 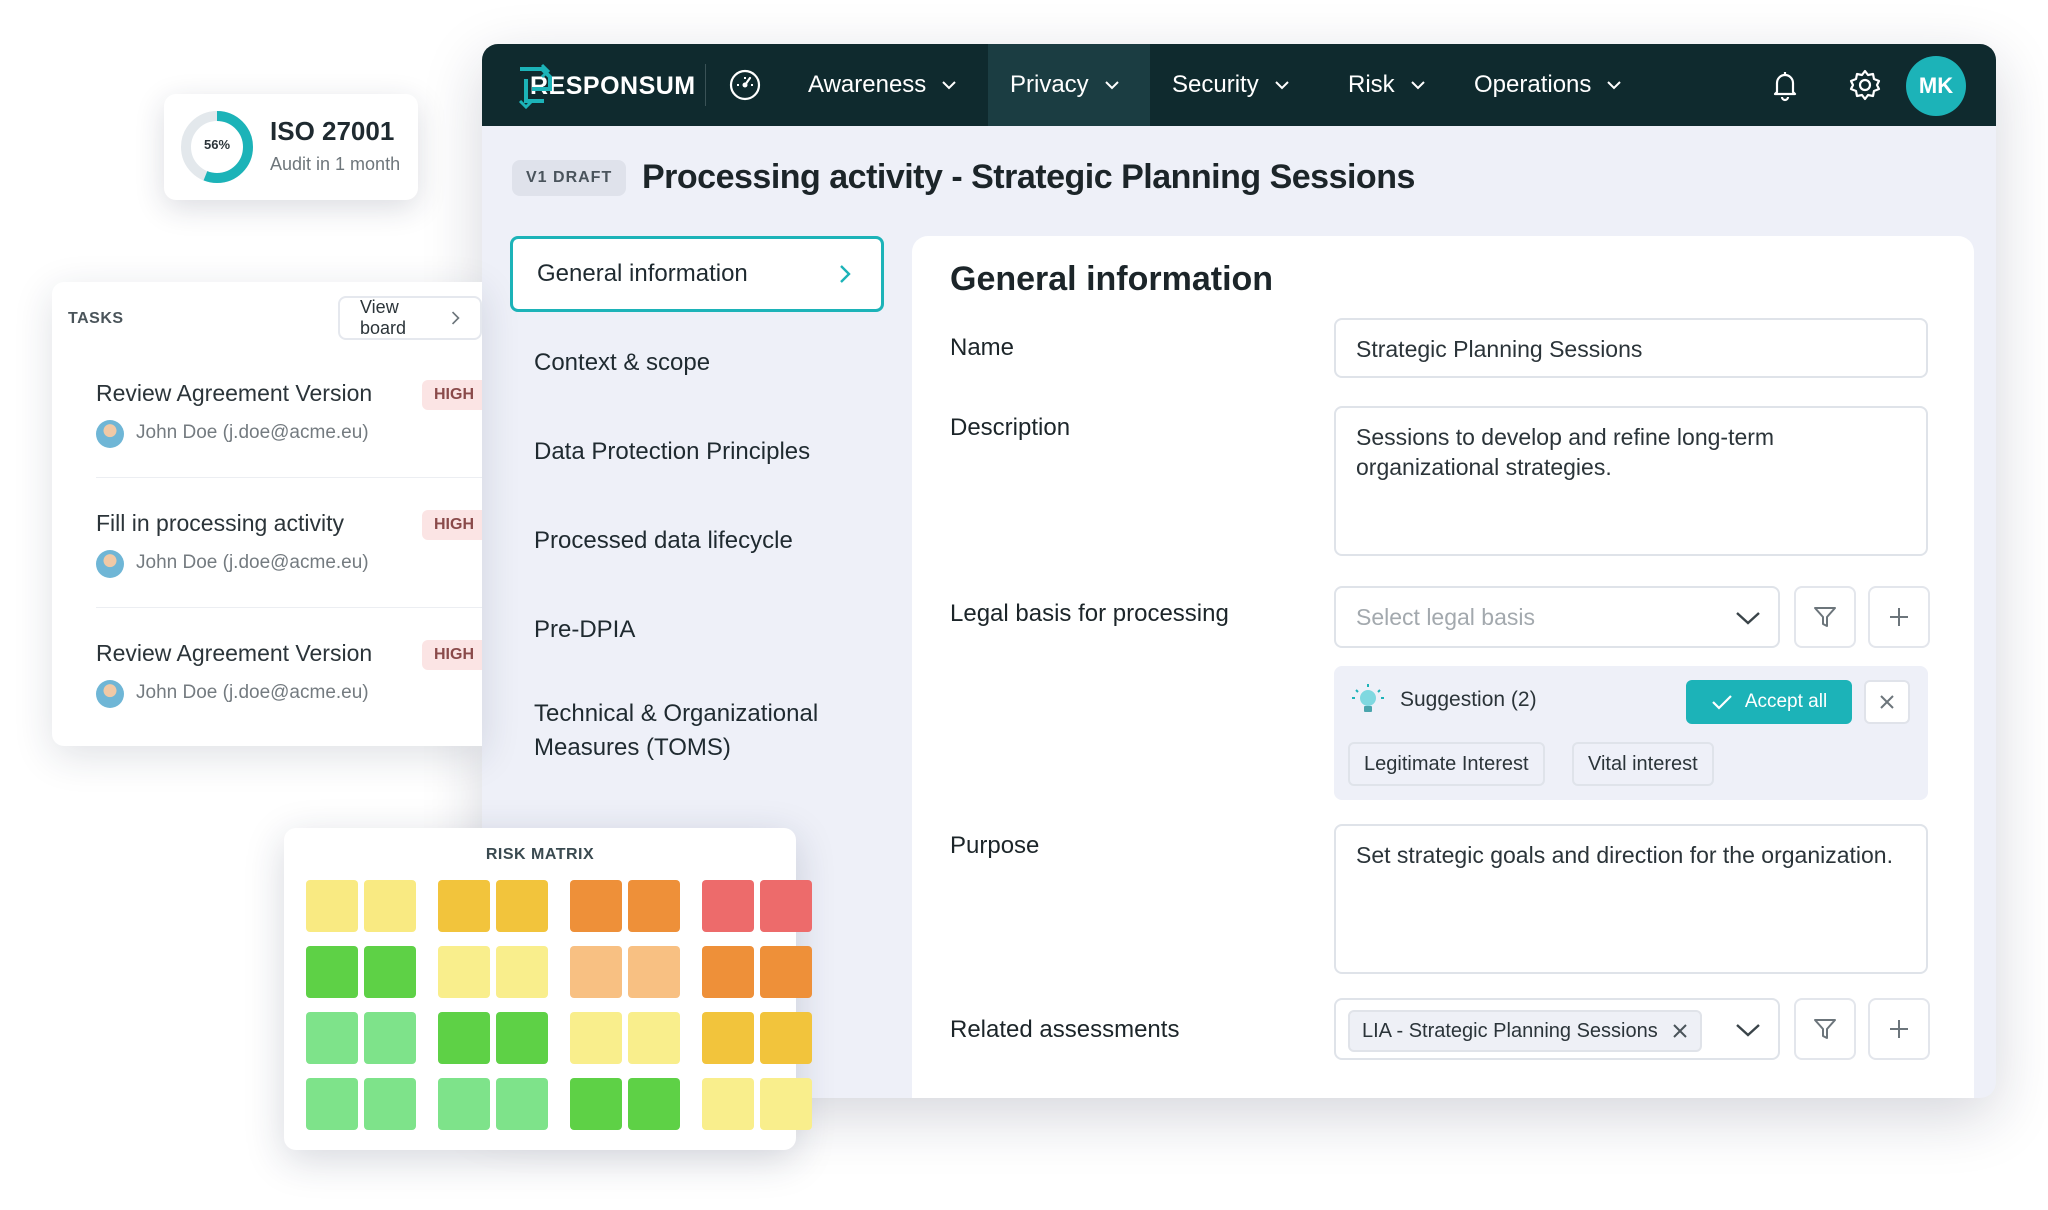 I want to click on related-assessments-select: LIA - Strategic Planning Sessions, so click(x=1557, y=1029).